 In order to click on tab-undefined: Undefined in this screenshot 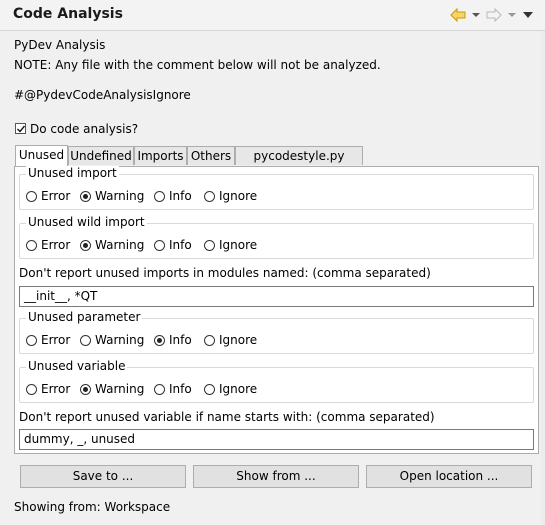, I will do `click(101, 155)`.